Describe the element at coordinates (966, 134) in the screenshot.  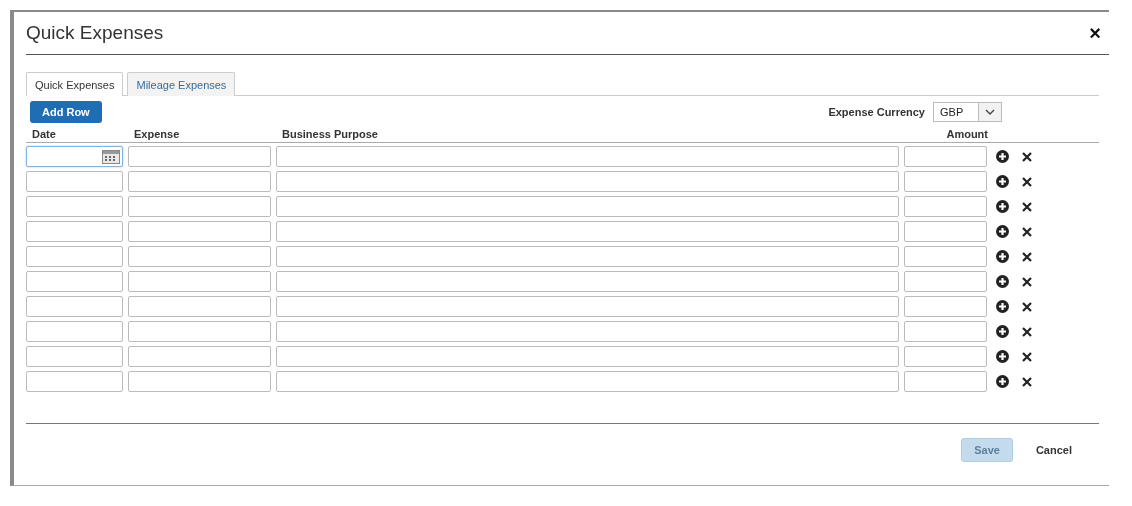
I see `column-header: Amount` at that location.